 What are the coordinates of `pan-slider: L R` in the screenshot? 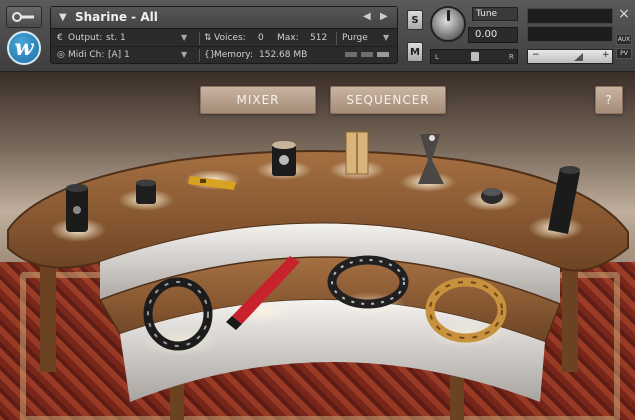 It's located at (474, 56).